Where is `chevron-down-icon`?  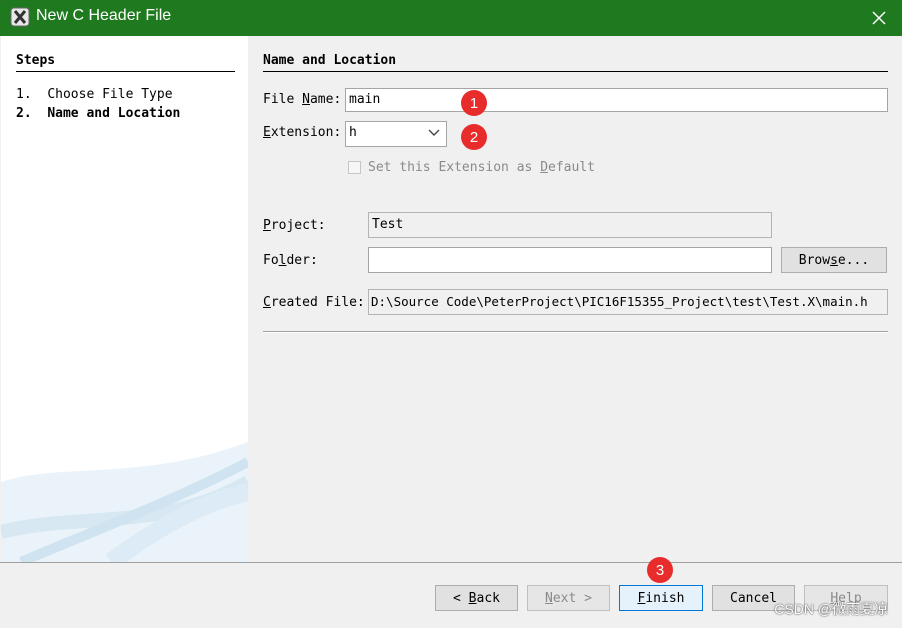
chevron-down-icon is located at coordinates (434, 132).